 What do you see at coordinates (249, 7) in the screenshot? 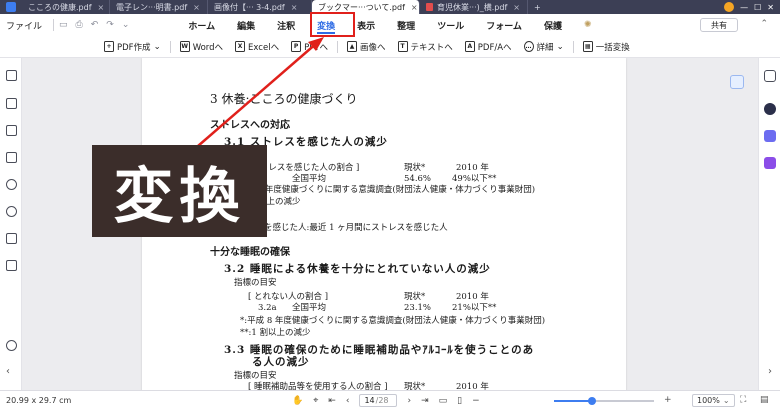
I see `tab-label: 画像付【··· 3-4.pdf` at bounding box center [249, 7].